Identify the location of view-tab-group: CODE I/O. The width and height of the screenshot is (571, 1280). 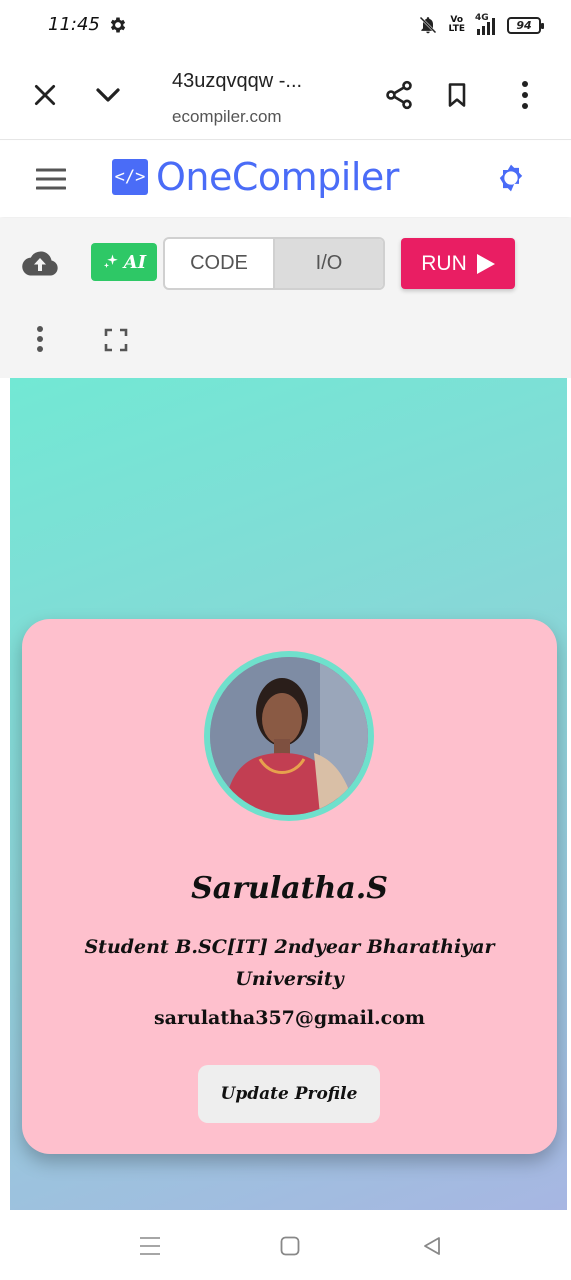
(274, 263).